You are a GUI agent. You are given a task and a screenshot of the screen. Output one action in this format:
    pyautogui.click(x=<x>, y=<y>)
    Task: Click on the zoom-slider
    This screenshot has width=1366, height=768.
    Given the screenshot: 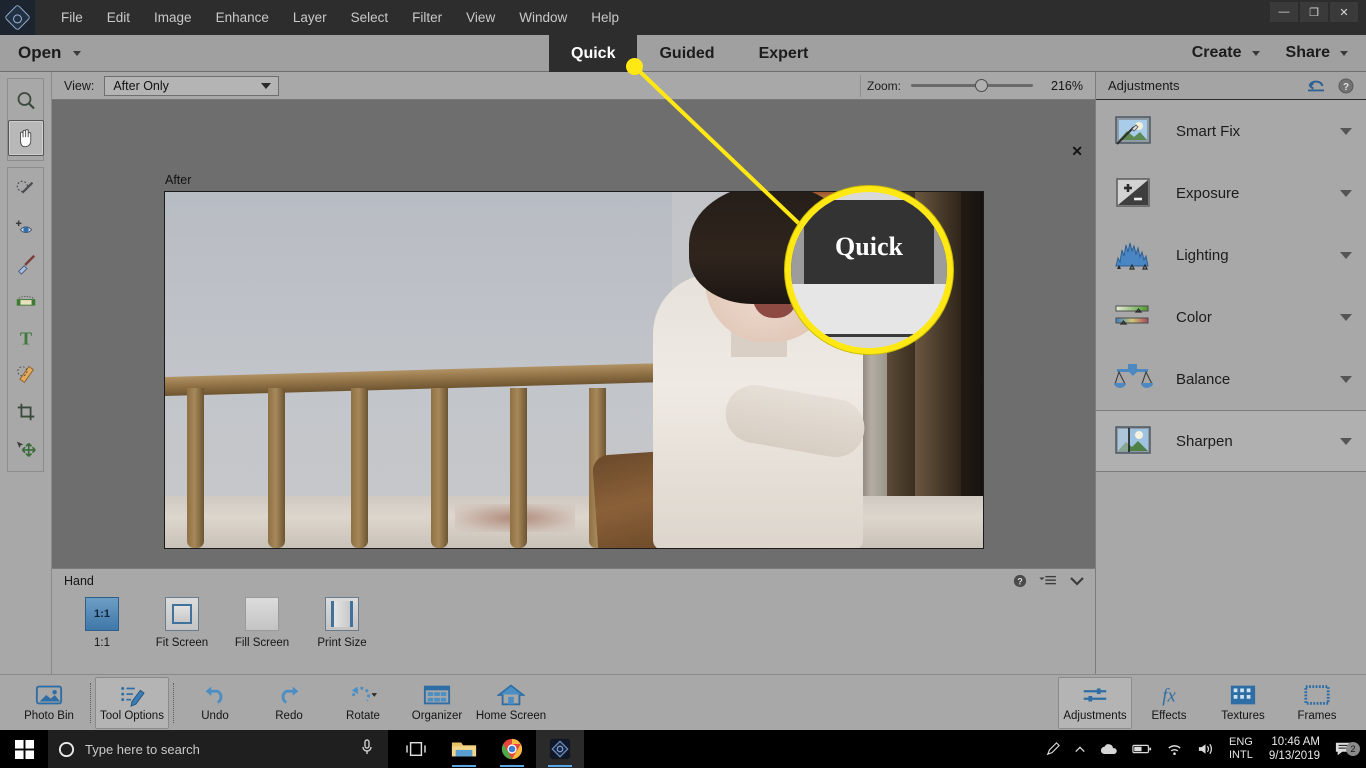 What is the action you would take?
    pyautogui.click(x=972, y=86)
    